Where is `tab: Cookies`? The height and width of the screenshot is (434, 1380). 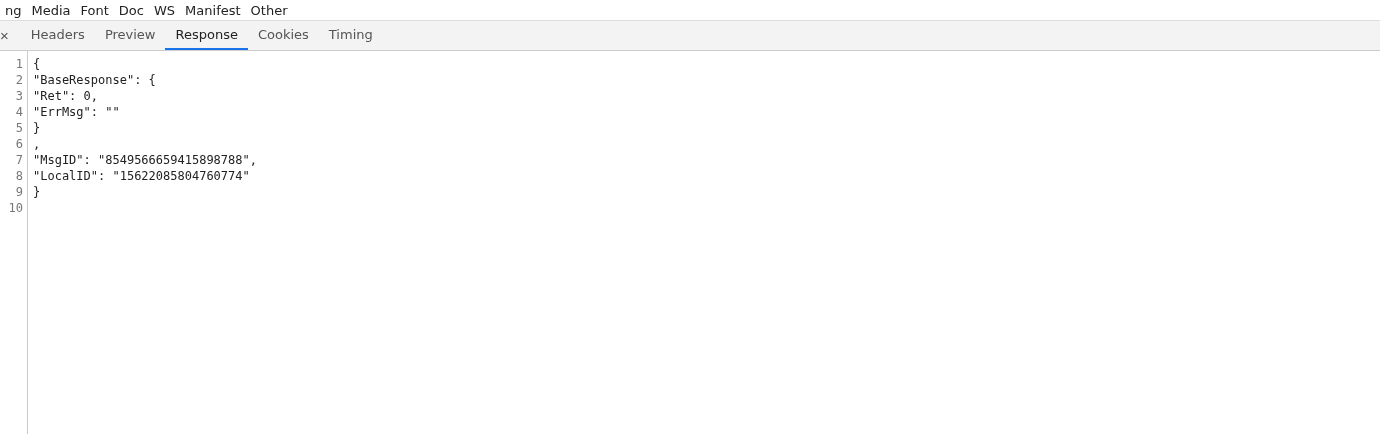
tab: Cookies is located at coordinates (283, 35).